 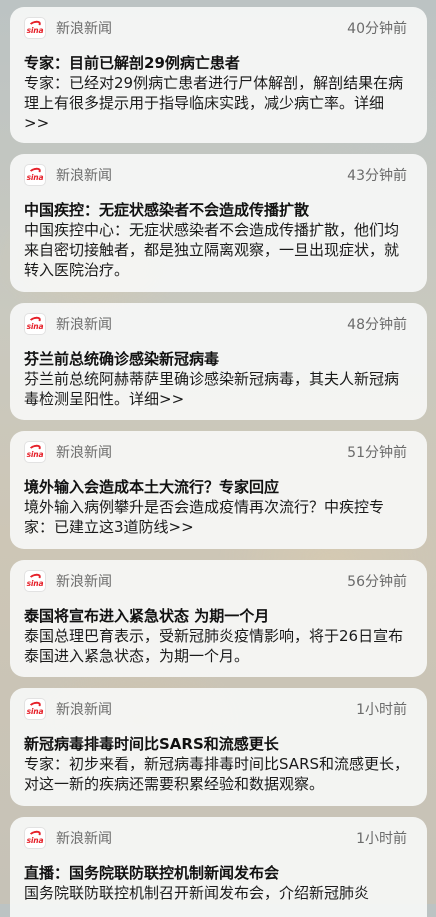 What do you see at coordinates (147, 616) in the screenshot?
I see `notification-title: 泰国将宣布进入紧急状态 为期一个月` at bounding box center [147, 616].